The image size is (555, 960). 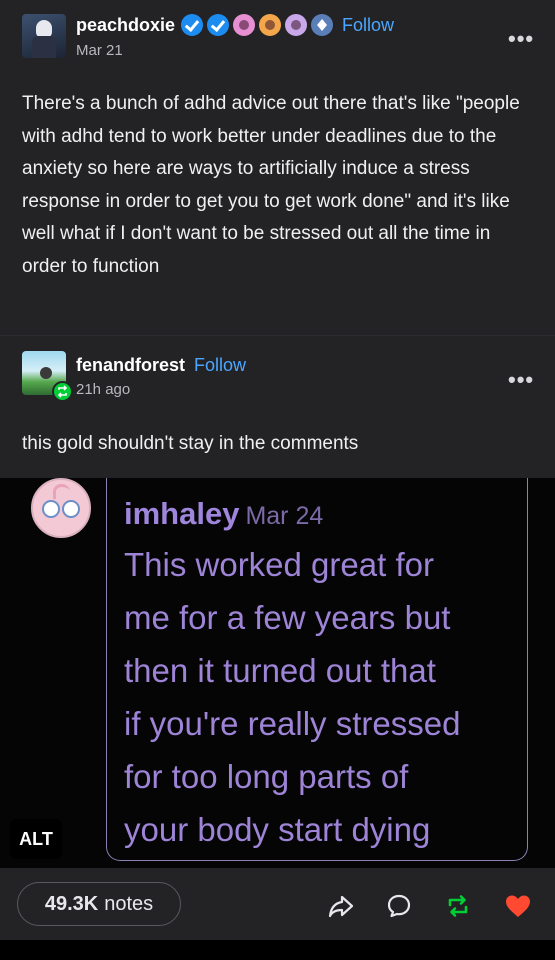 What do you see at coordinates (280, 670) in the screenshot?
I see `comment-line: then it turned out that` at bounding box center [280, 670].